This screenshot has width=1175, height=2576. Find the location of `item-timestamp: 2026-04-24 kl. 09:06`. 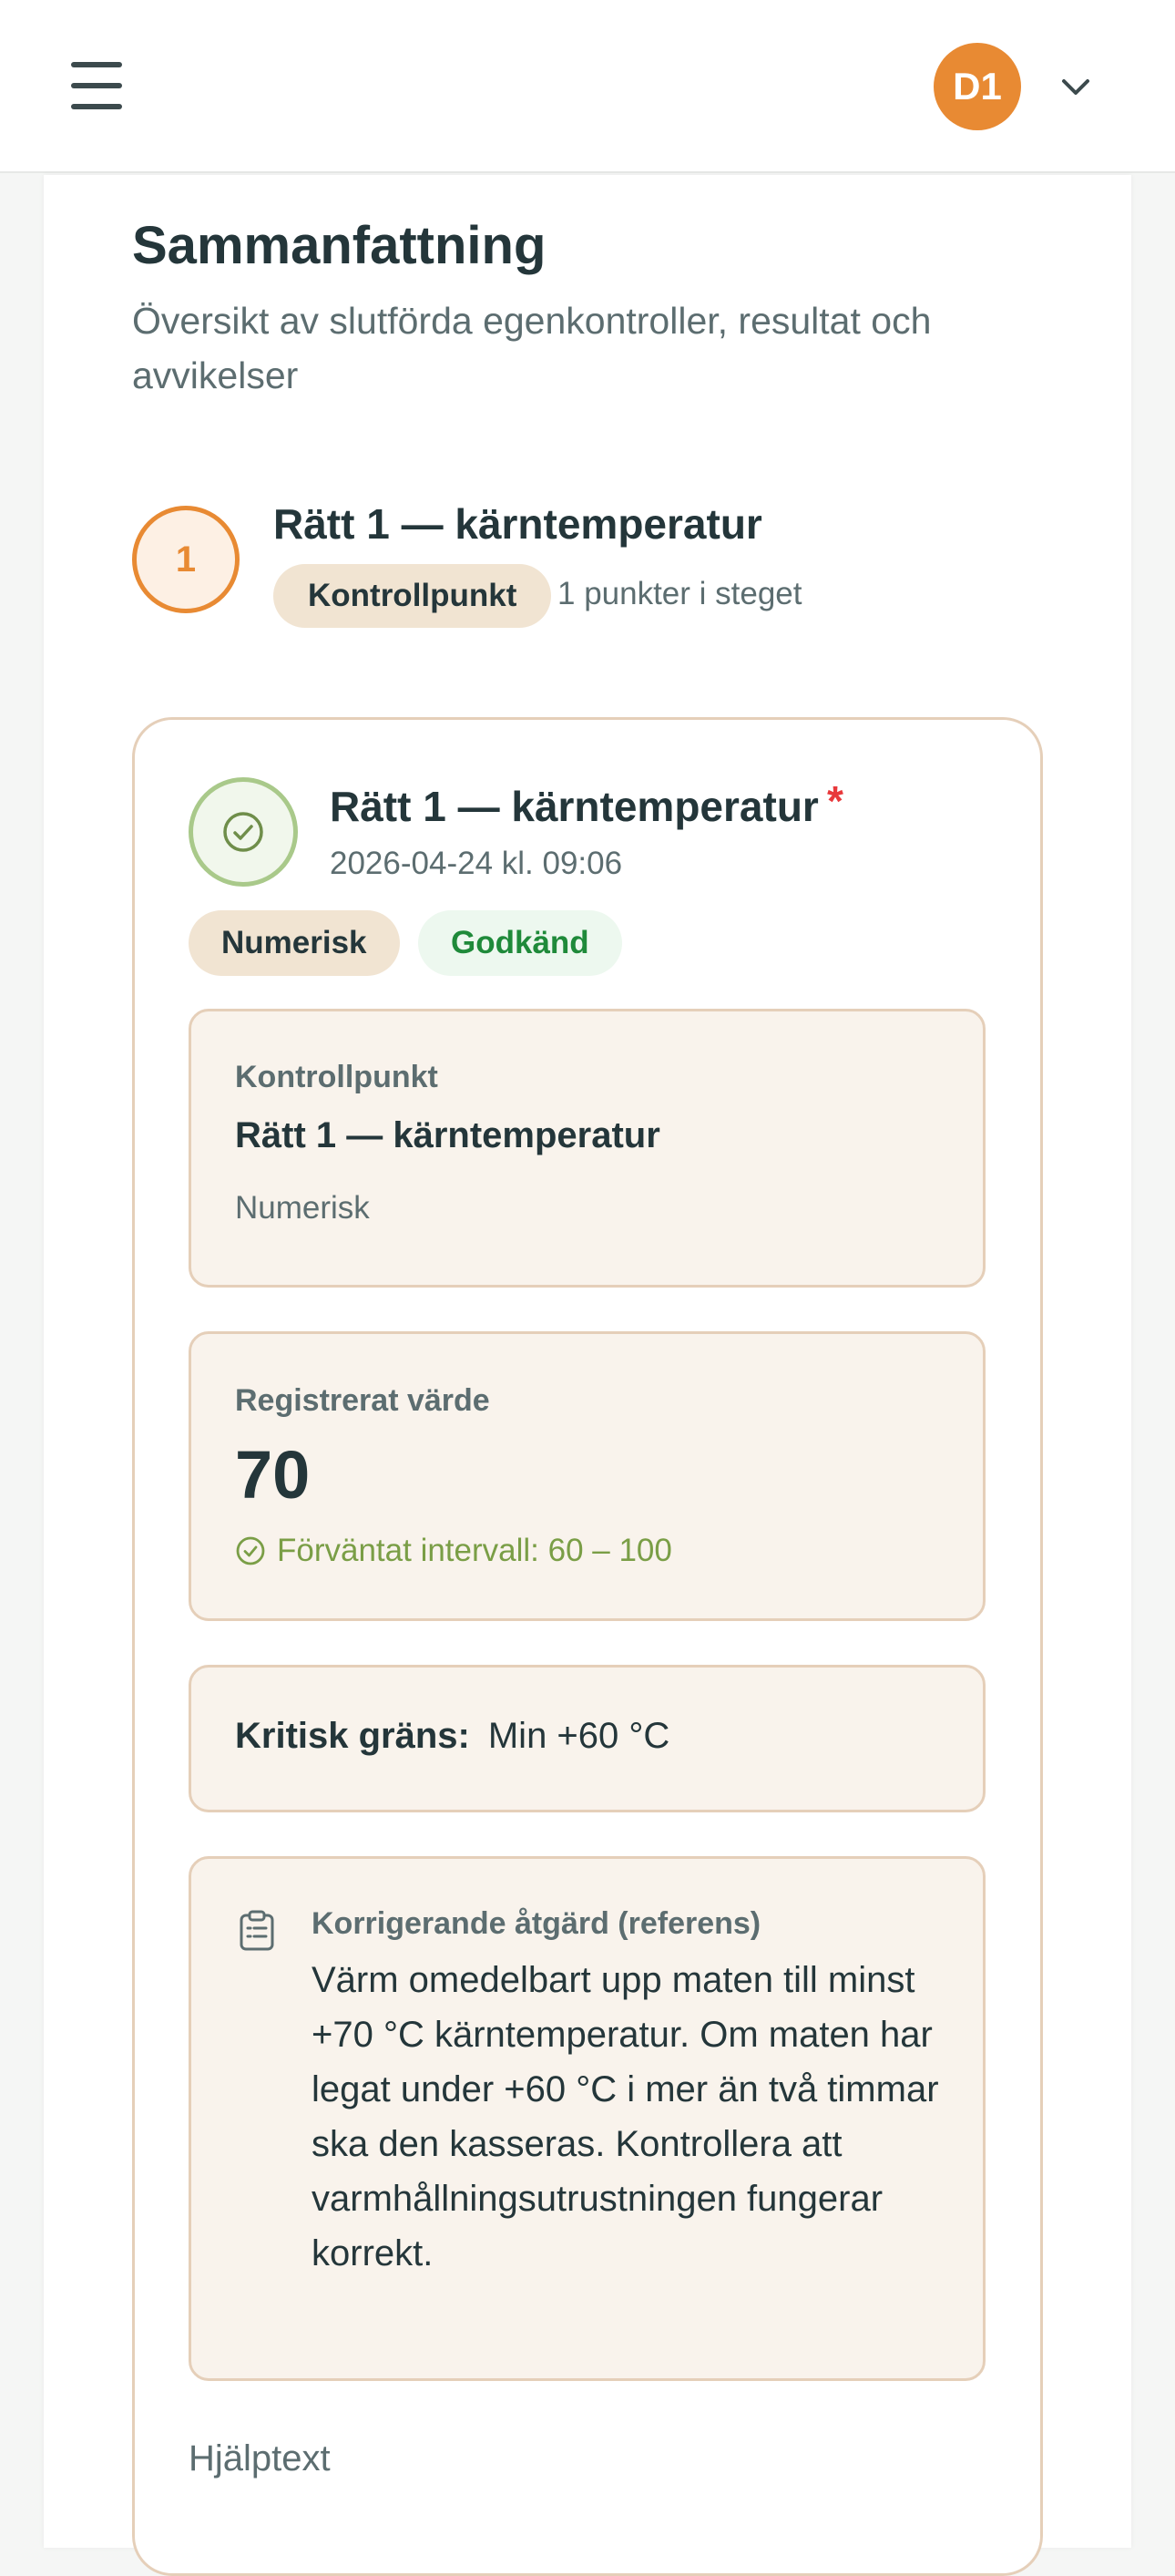

item-timestamp: 2026-04-24 kl. 09:06 is located at coordinates (476, 864).